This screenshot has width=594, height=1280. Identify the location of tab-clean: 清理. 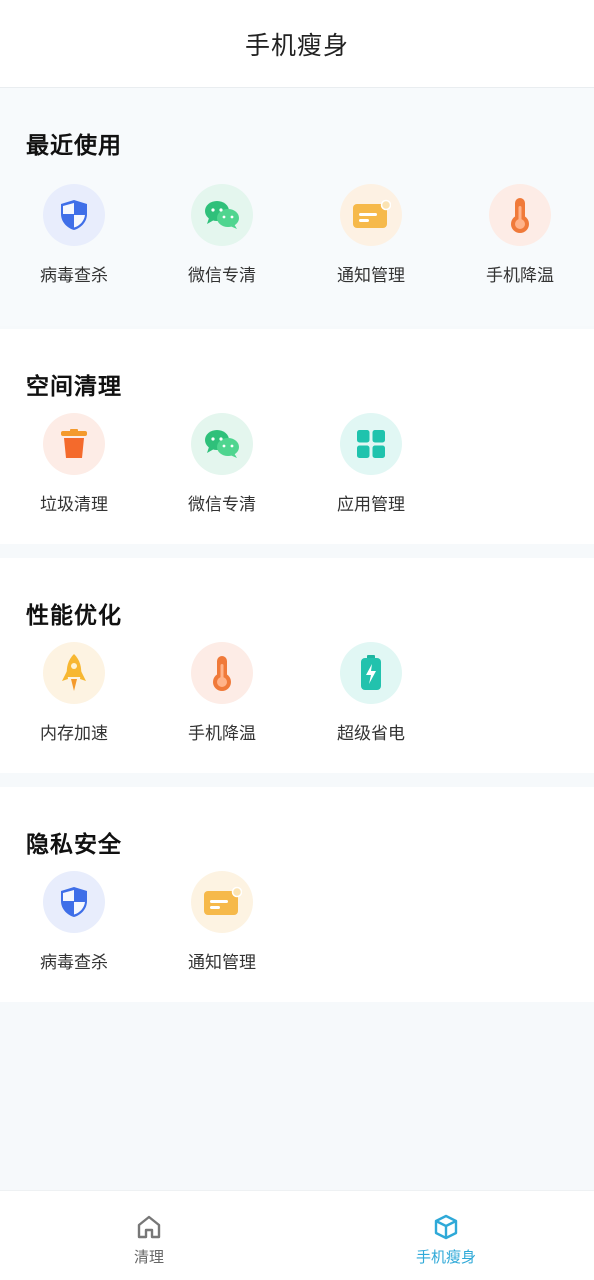
(149, 1235).